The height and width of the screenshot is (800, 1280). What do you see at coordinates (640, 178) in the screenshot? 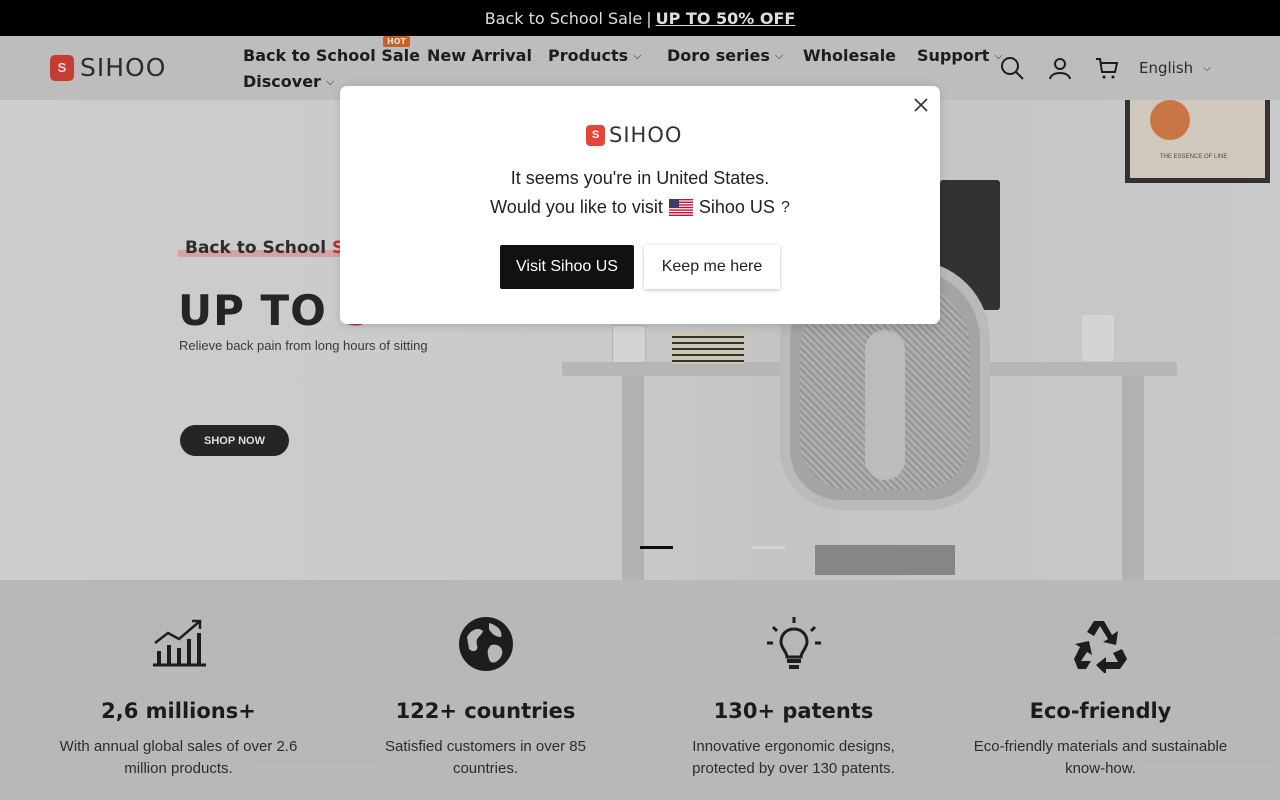
I see `modal-location-text: It seems you're in United States.` at bounding box center [640, 178].